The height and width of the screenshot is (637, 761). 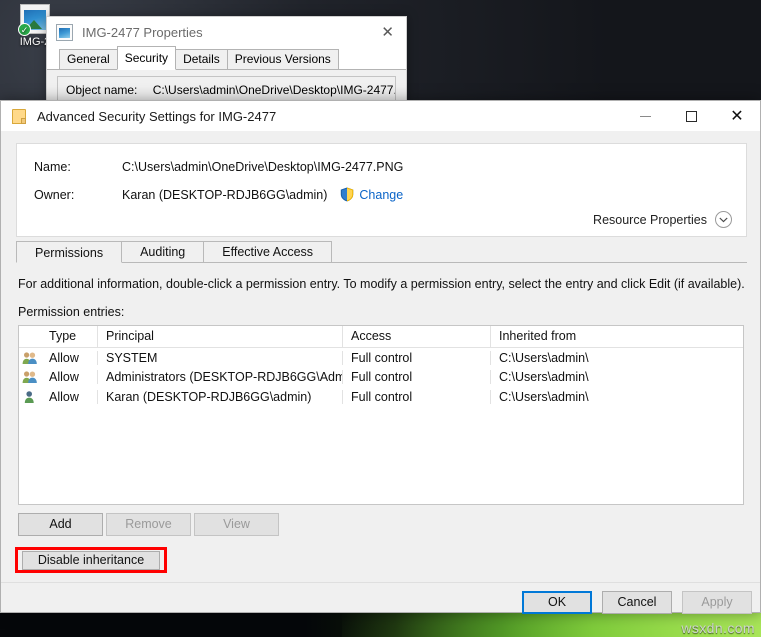 What do you see at coordinates (219, 396) in the screenshot?
I see `cell-principal: Karan (DESKTOP-RDJB6GG\admin)` at bounding box center [219, 396].